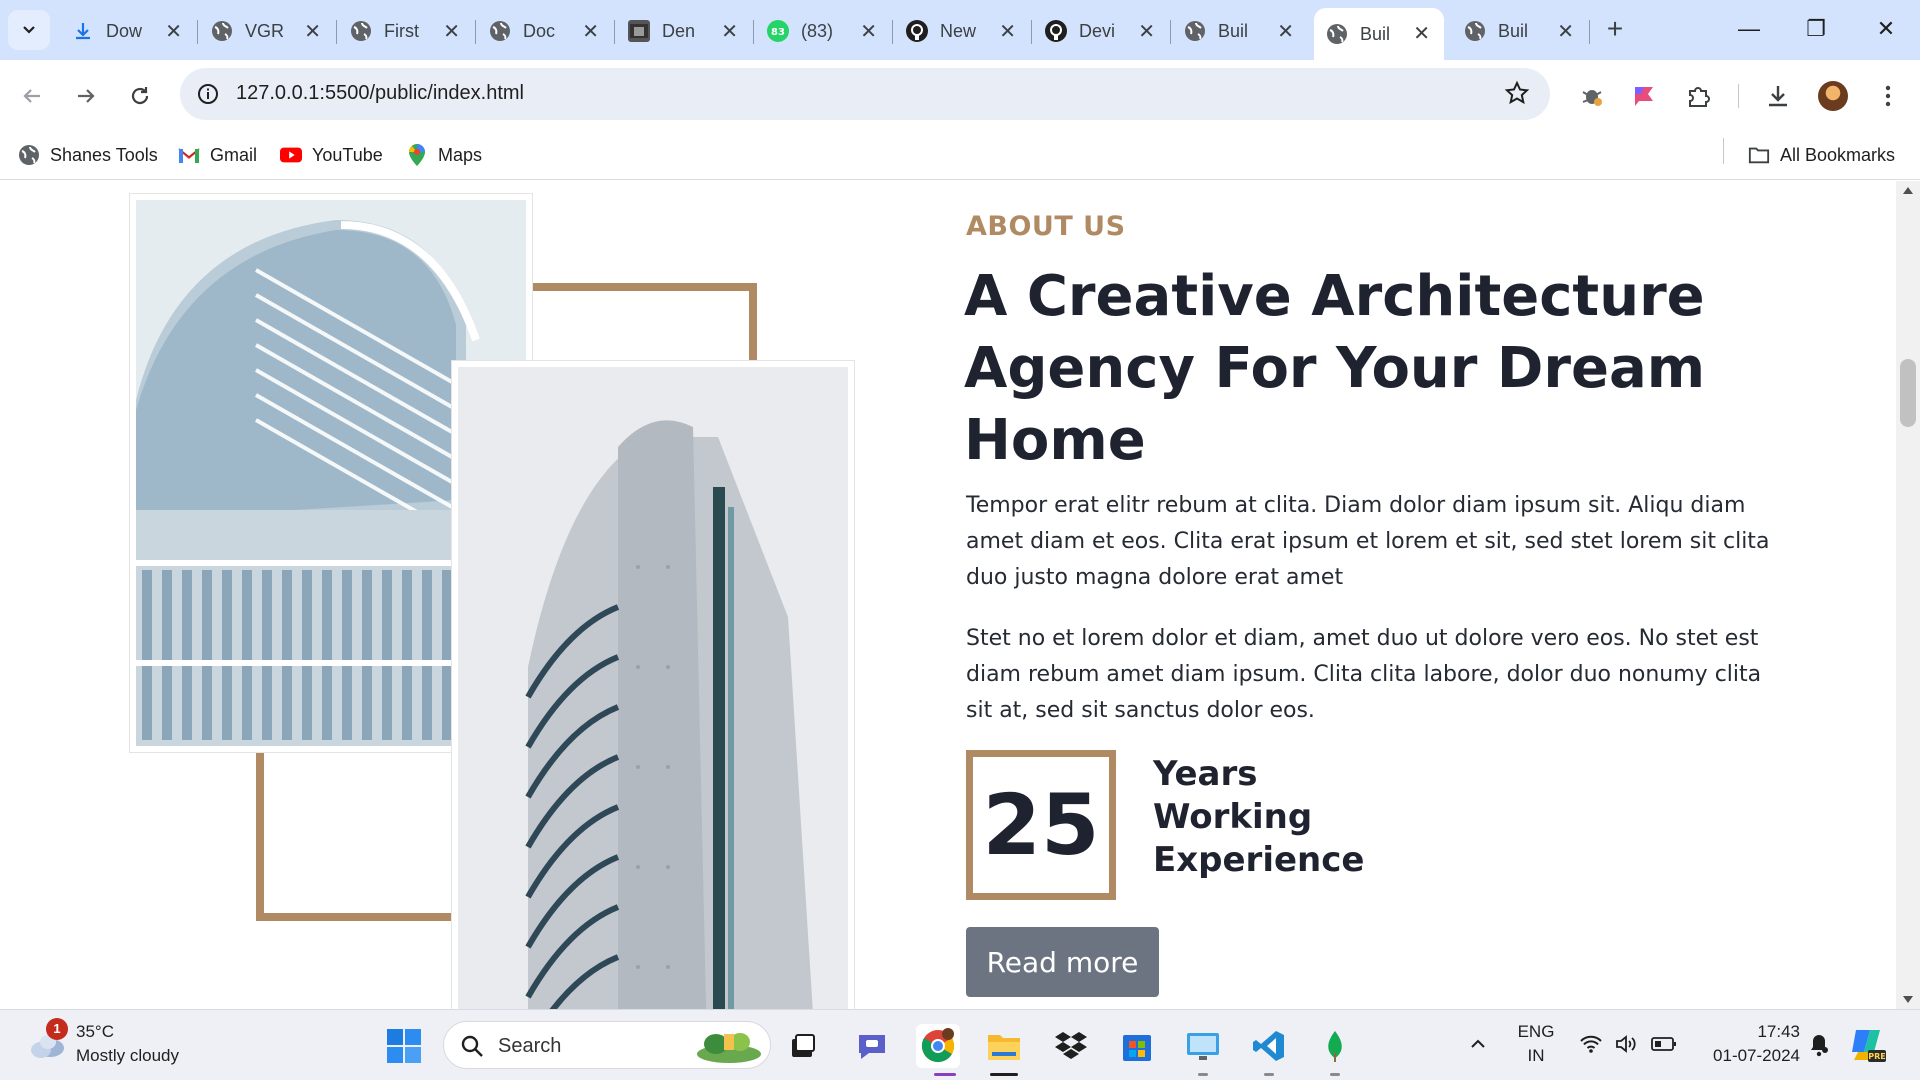 The image size is (1920, 1080). I want to click on profile-avatar, so click(1833, 96).